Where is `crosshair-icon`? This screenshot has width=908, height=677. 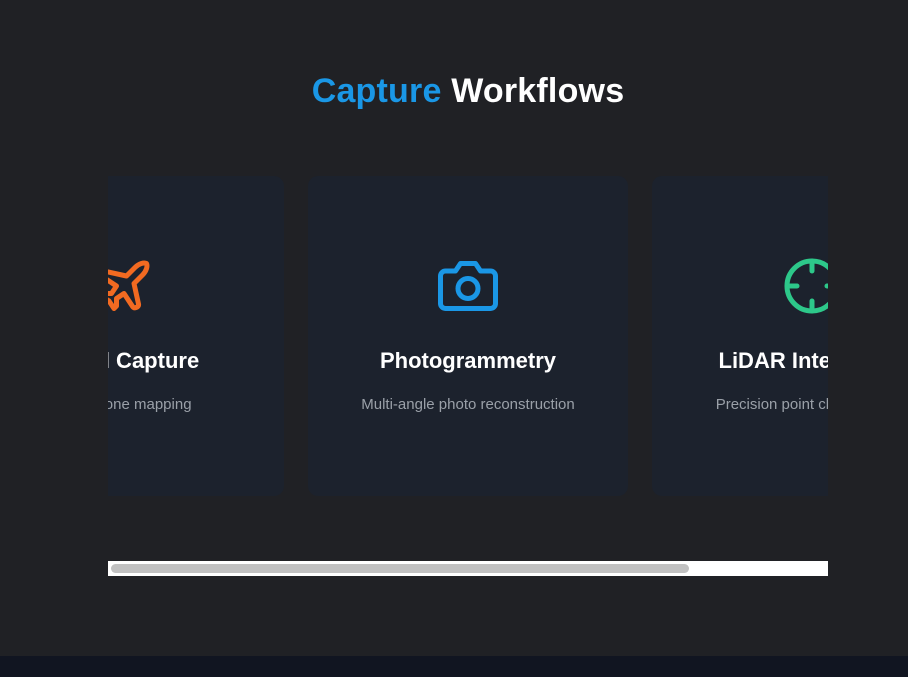
crosshair-icon is located at coordinates (805, 286).